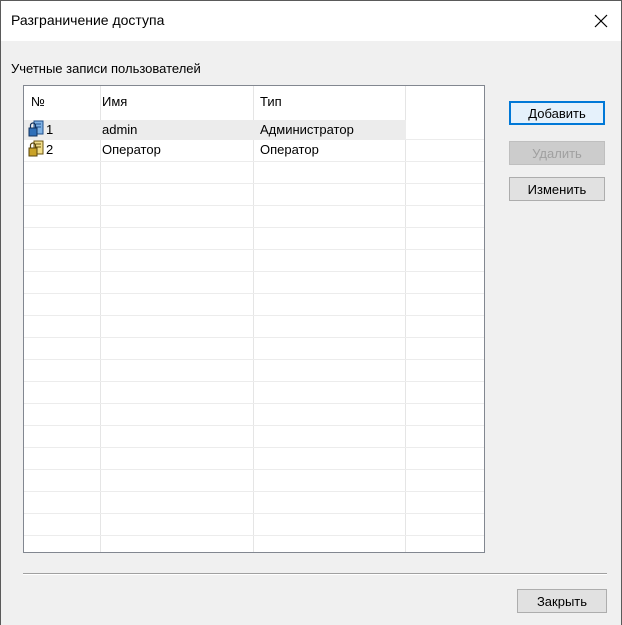 This screenshot has height=625, width=622. What do you see at coordinates (307, 129) in the screenshot?
I see `row-type: Администратор` at bounding box center [307, 129].